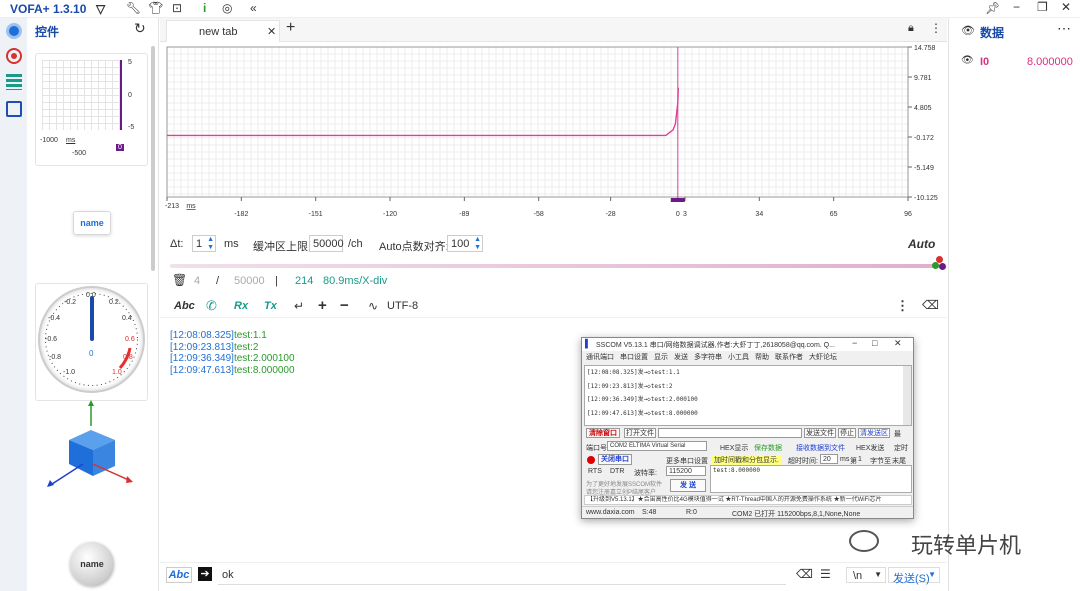 The image size is (1080, 591). Describe the element at coordinates (860, 459) in the screenshot. I see `sscom-byte-value: 1` at that location.